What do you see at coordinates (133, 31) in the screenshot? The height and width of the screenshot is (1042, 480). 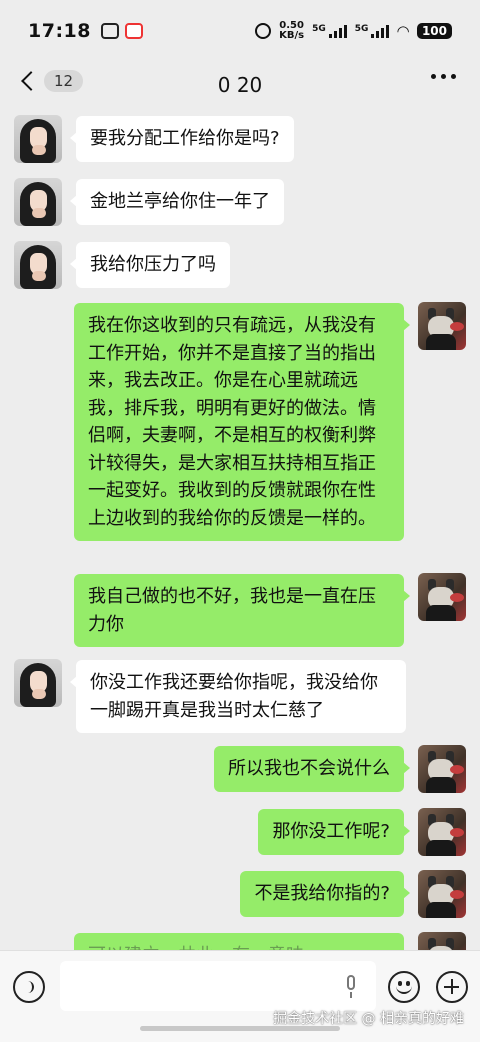 I see `notification-red-app-icon` at bounding box center [133, 31].